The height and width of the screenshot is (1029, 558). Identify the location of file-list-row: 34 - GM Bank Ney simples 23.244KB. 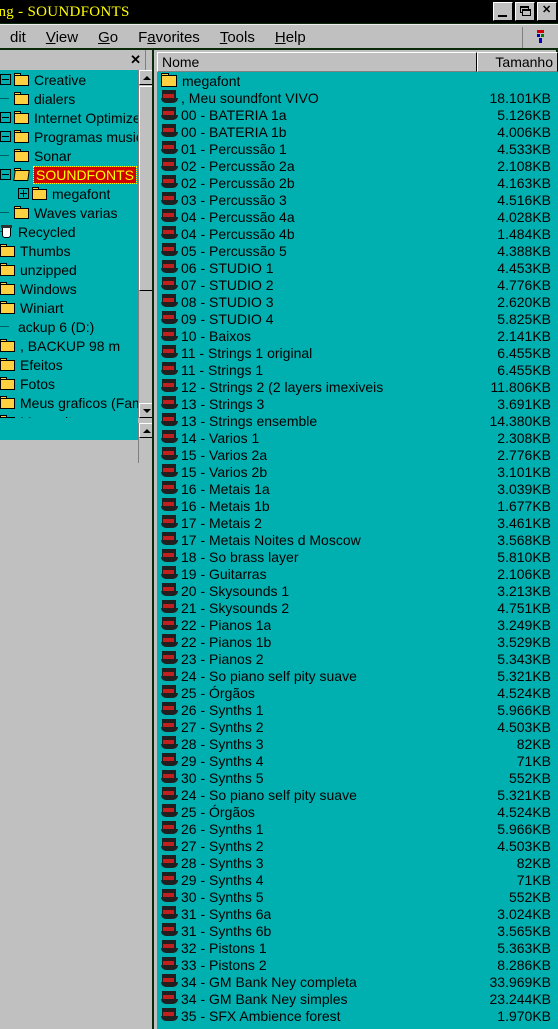
(357, 998).